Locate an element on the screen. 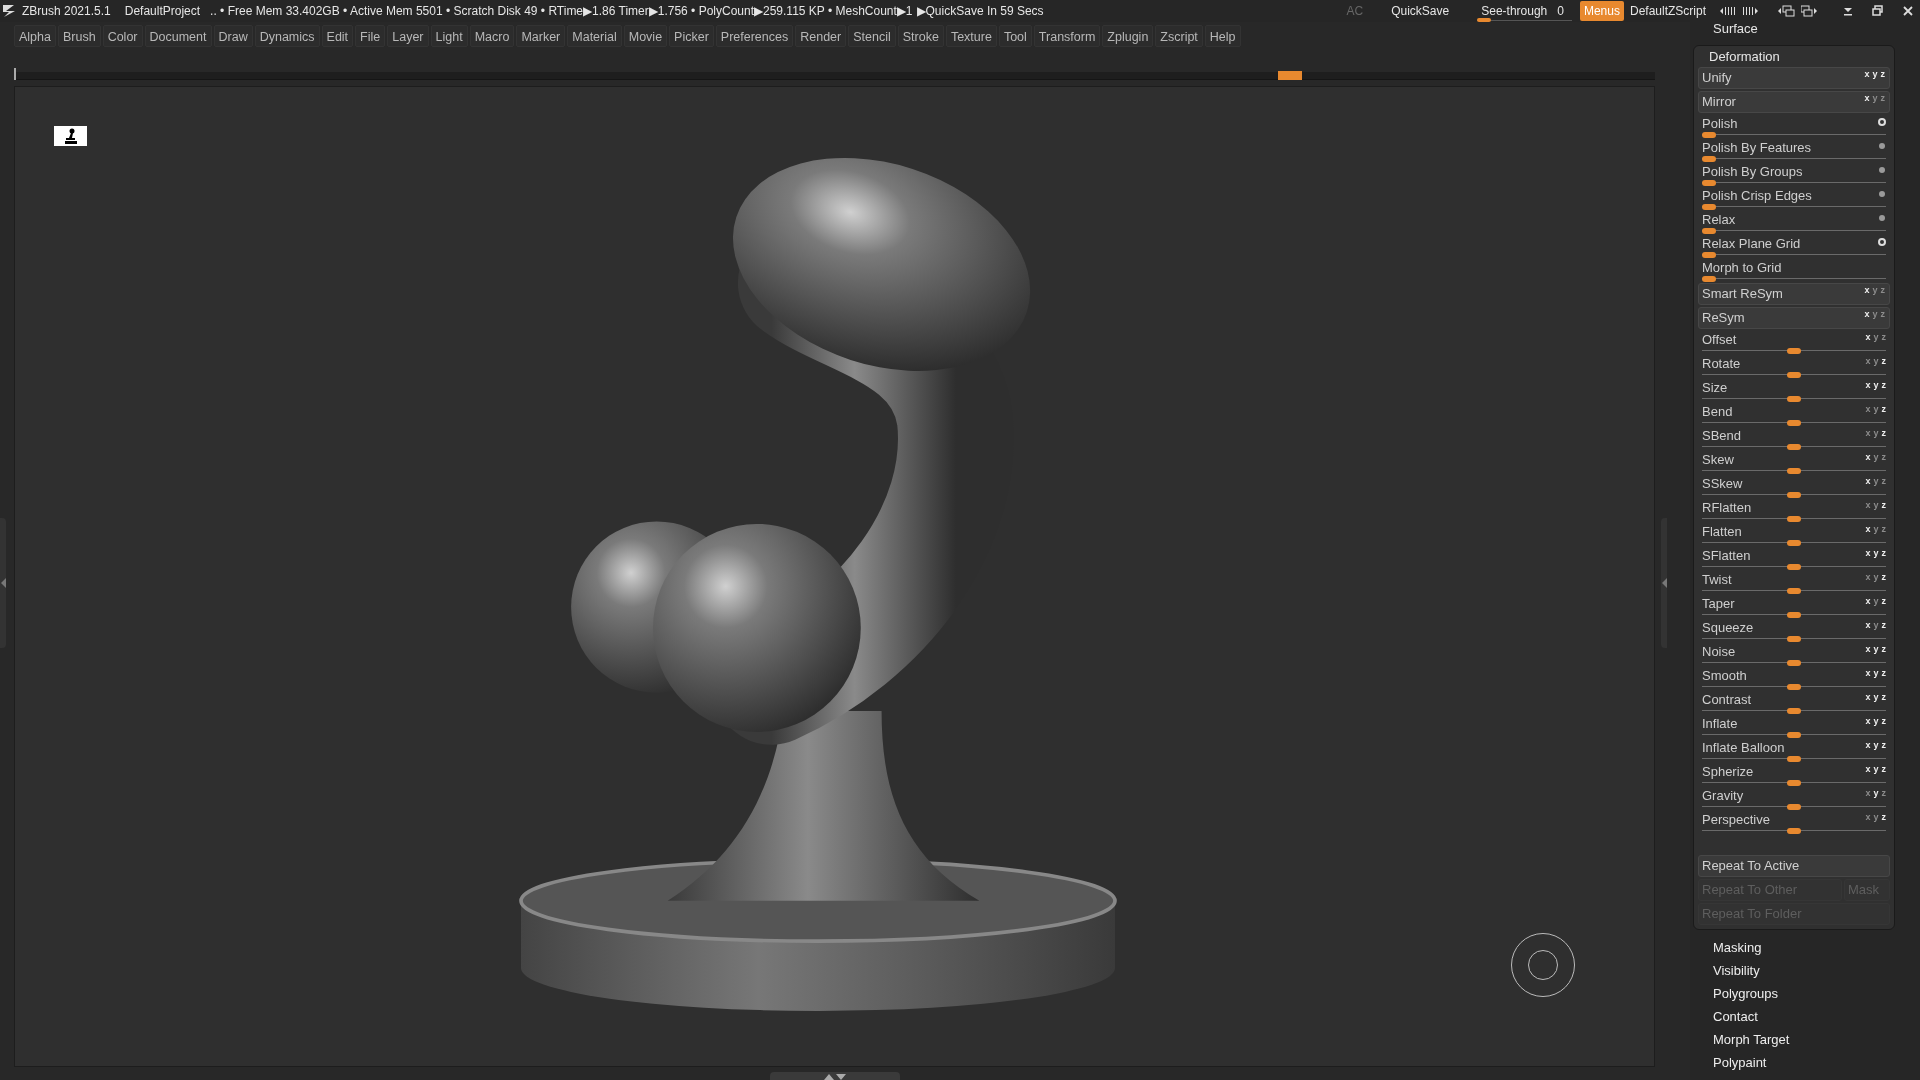 Image resolution: width=1920 pixels, height=1080 pixels. panel-item: Contact is located at coordinates (1725, 1016).